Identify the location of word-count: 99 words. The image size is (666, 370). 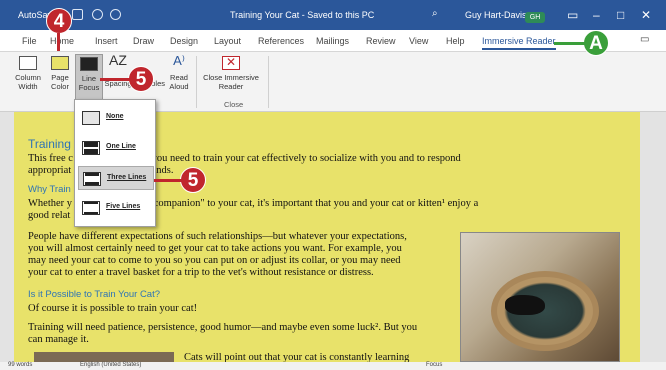
(20, 365).